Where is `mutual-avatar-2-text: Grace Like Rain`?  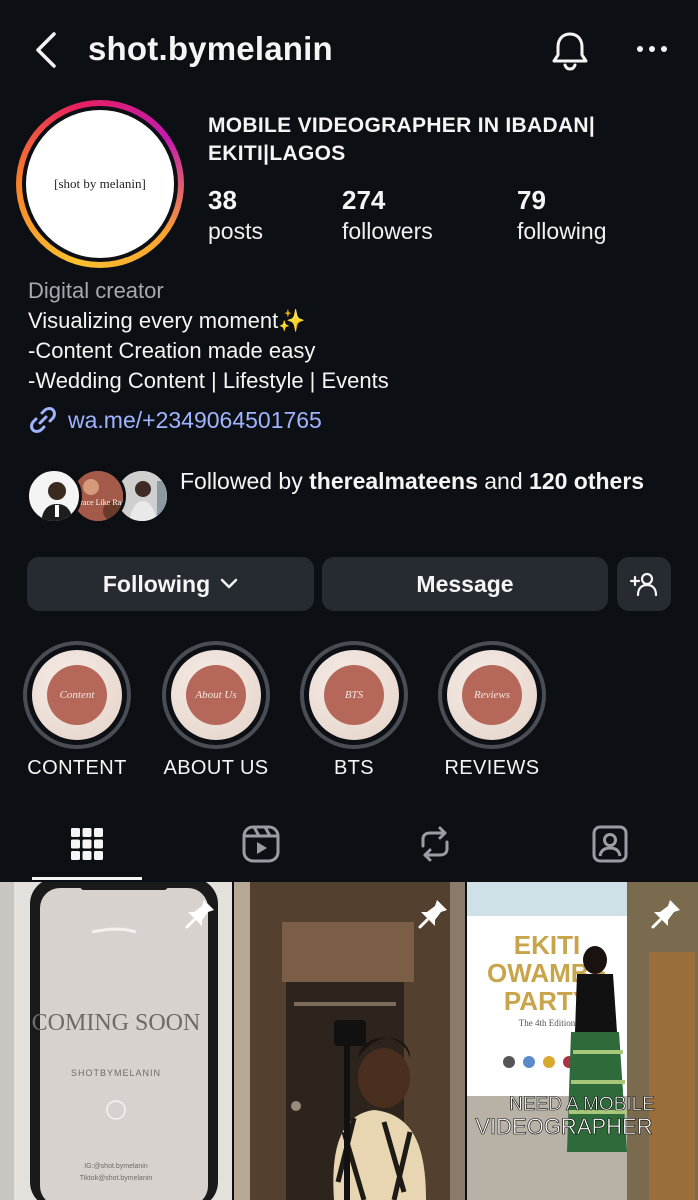
mutual-avatar-2-text: Grace Like Rain is located at coordinates (100, 502).